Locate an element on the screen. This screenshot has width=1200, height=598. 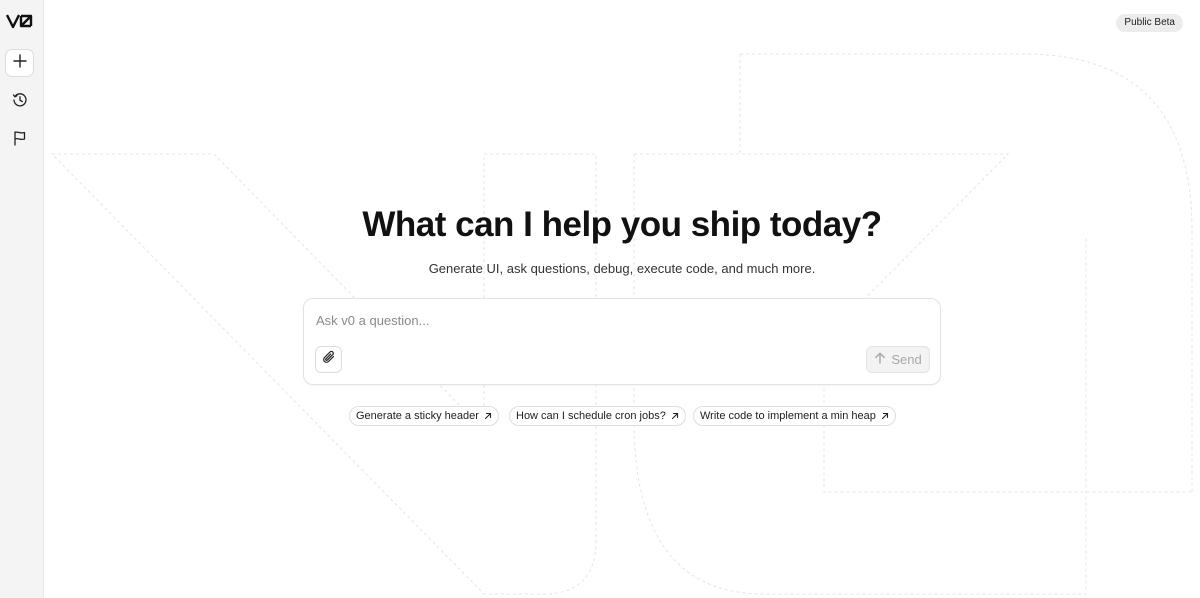
suggestion-chip: How can I schedule cron jobs? is located at coordinates (597, 416).